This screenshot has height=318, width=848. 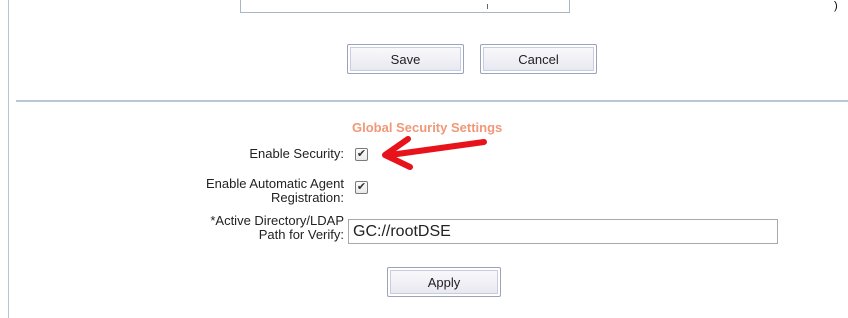 What do you see at coordinates (405, 6) in the screenshot?
I see `top-text-field` at bounding box center [405, 6].